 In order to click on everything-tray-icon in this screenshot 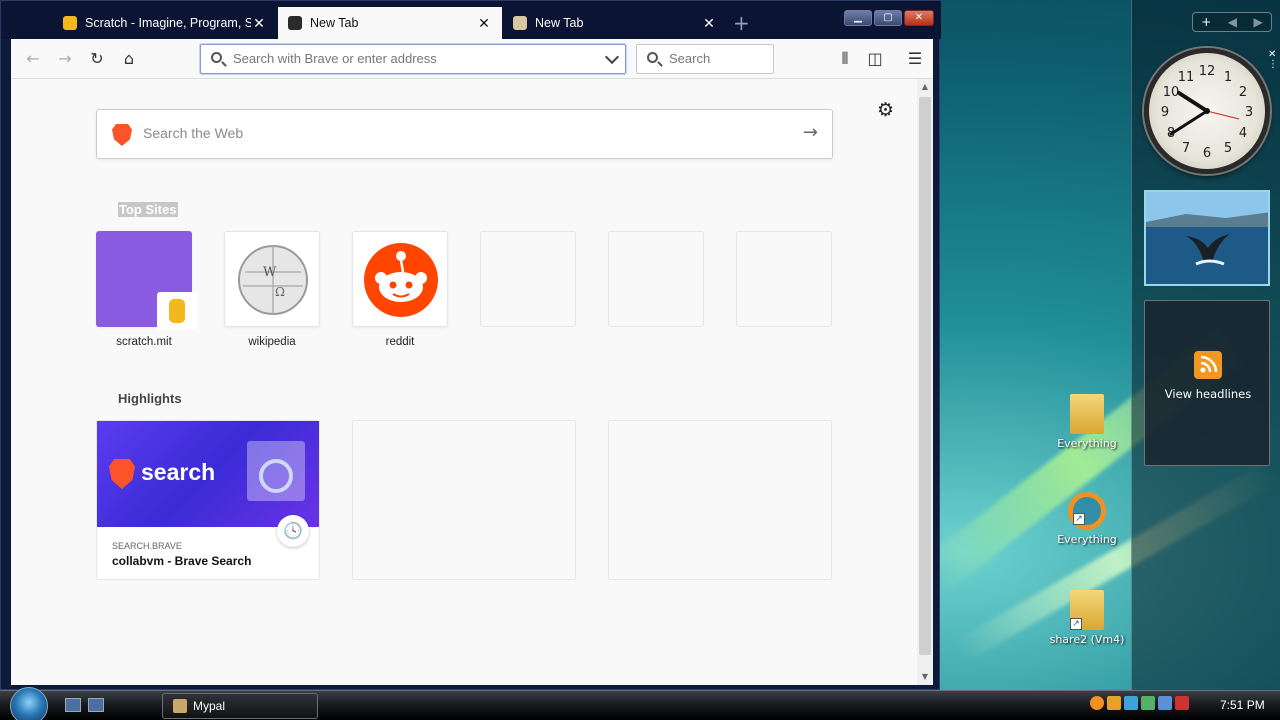, I will do `click(1097, 703)`.